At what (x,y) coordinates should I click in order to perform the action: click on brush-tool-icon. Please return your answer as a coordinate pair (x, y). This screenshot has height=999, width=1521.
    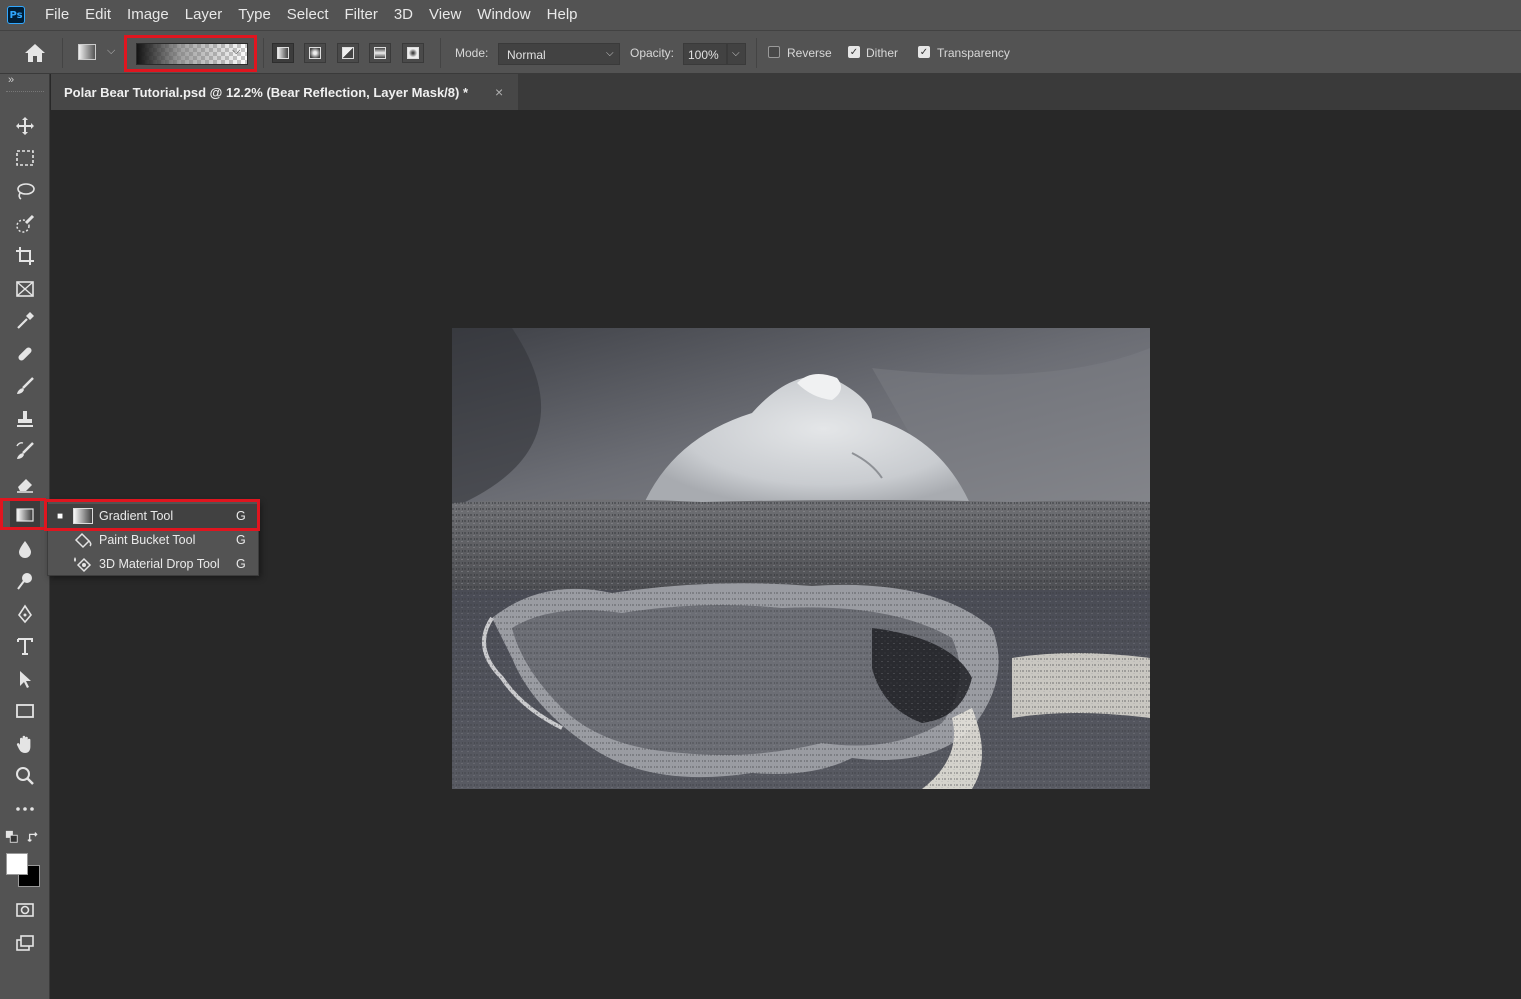
    Looking at the image, I should click on (25, 386).